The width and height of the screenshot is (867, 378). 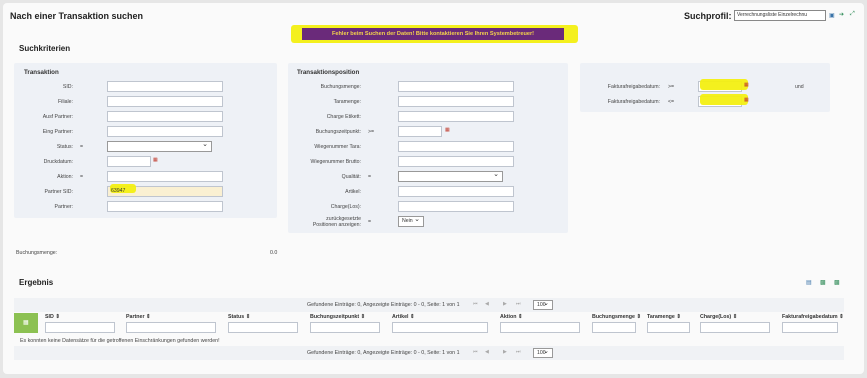 What do you see at coordinates (841, 14) in the screenshot?
I see `arrow-right-icon: ➔` at bounding box center [841, 14].